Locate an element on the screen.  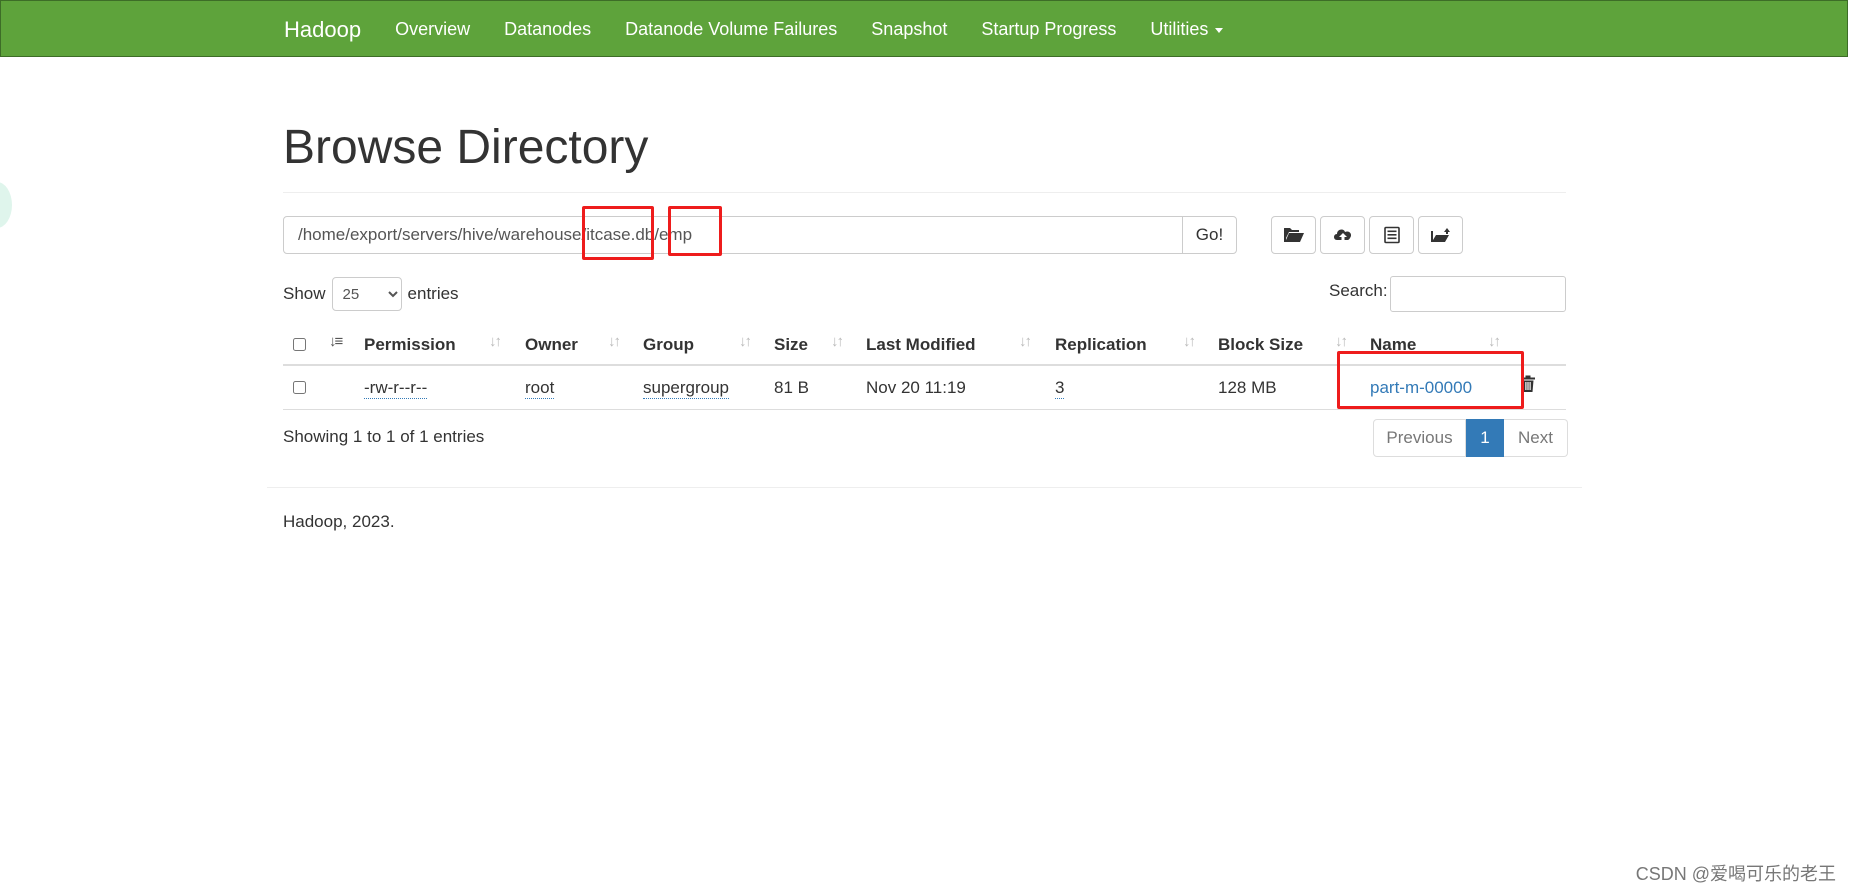
navbar-brand: Hadoop is located at coordinates (322, 30).